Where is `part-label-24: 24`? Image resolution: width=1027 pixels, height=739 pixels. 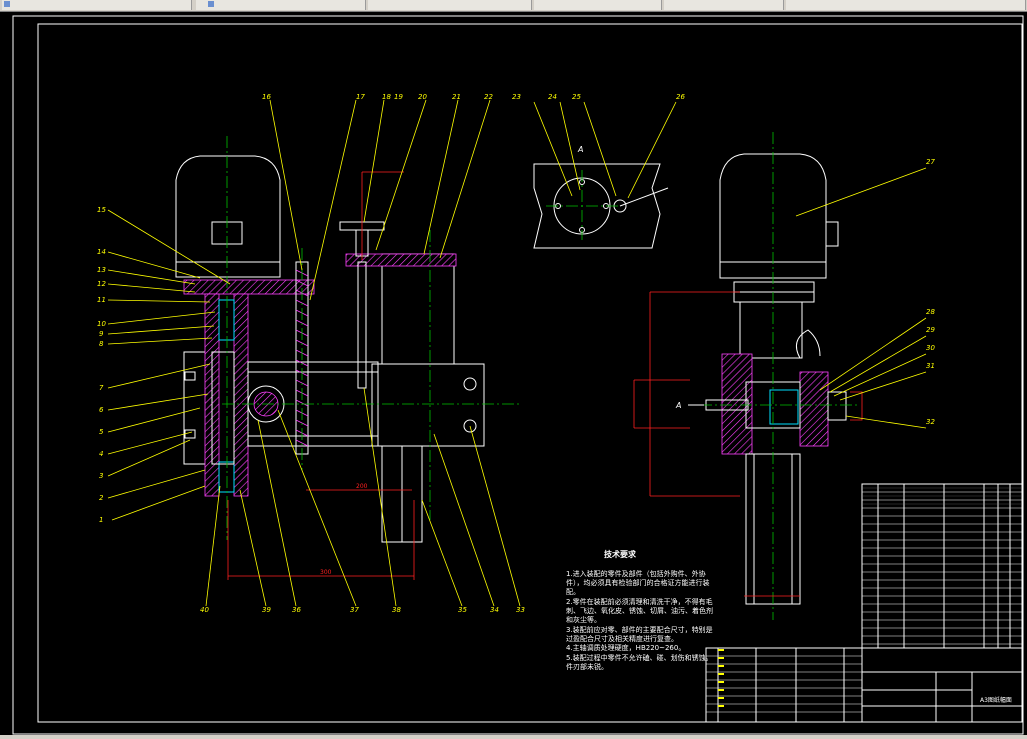
part-label-24: 24 is located at coordinates (552, 97).